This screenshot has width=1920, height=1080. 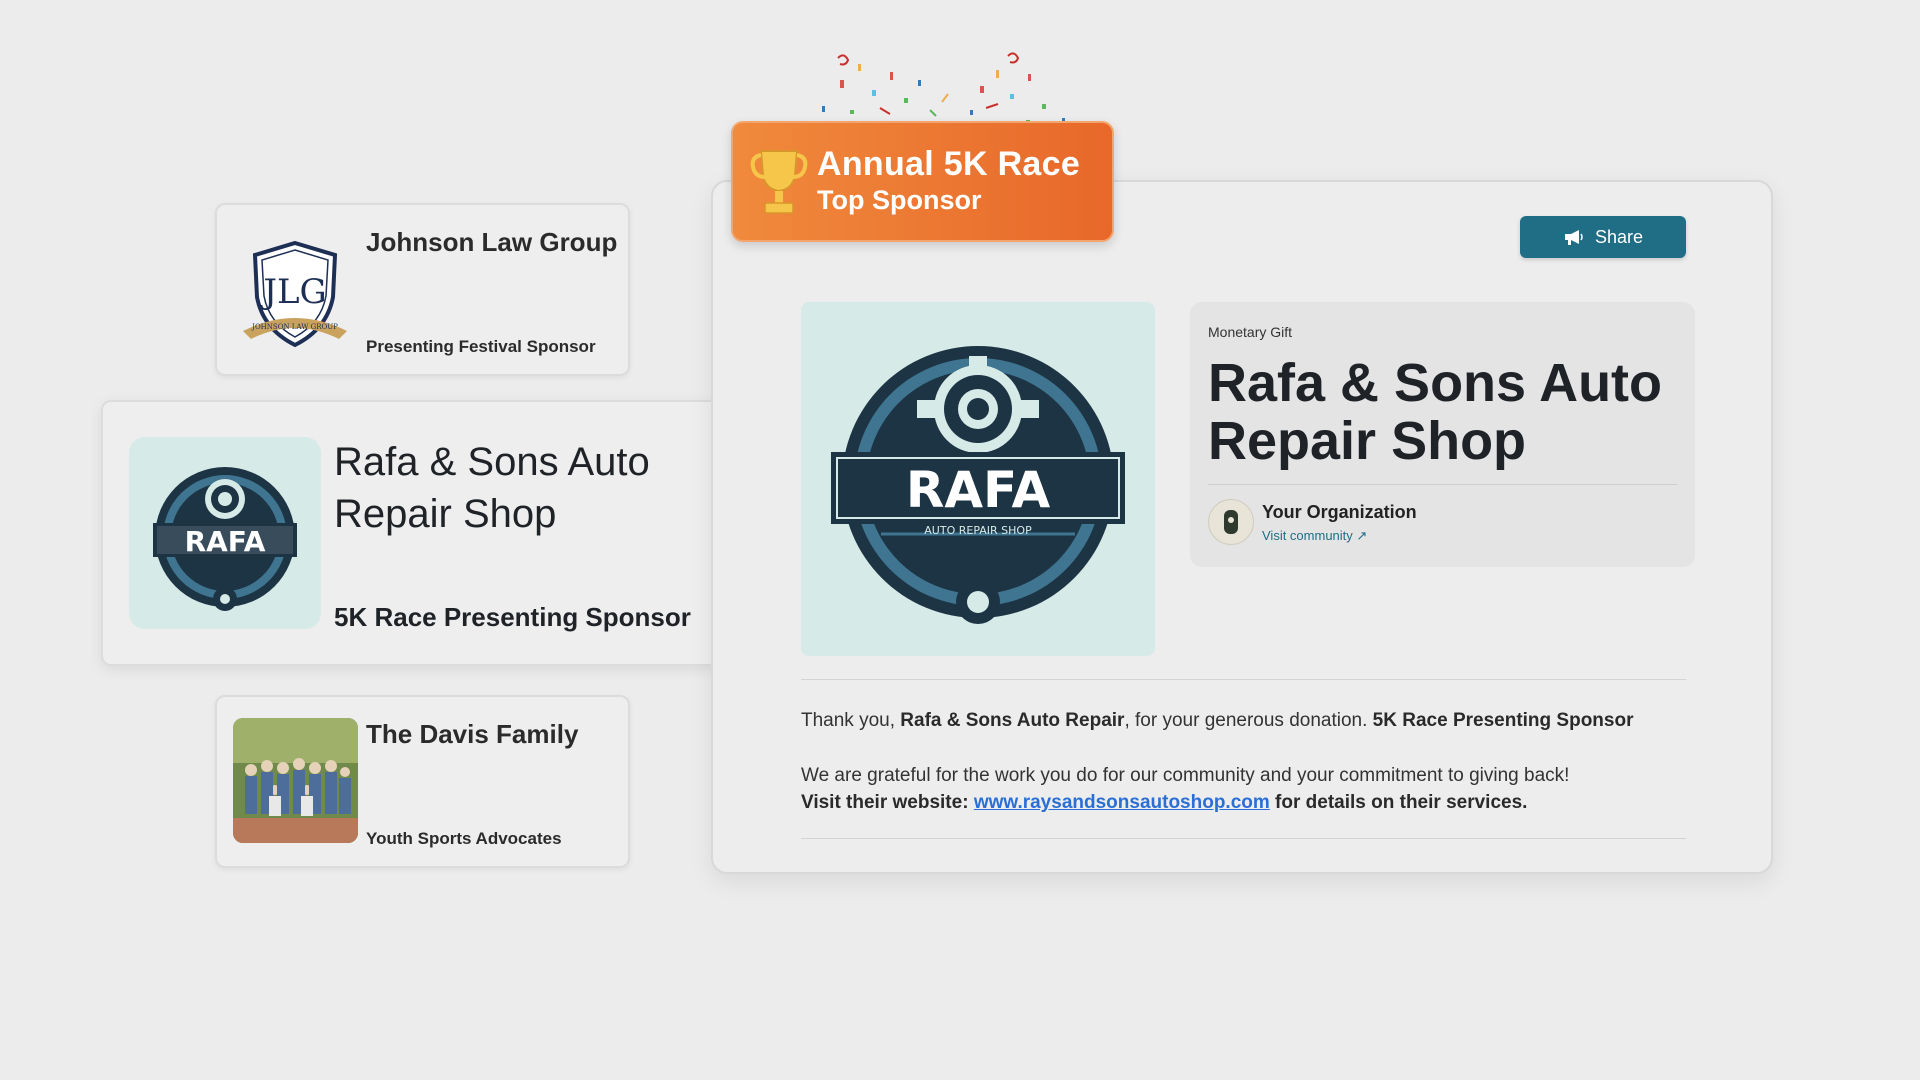 What do you see at coordinates (978, 530) in the screenshot?
I see `svg-text: AUTO REPAIR SHOP` at bounding box center [978, 530].